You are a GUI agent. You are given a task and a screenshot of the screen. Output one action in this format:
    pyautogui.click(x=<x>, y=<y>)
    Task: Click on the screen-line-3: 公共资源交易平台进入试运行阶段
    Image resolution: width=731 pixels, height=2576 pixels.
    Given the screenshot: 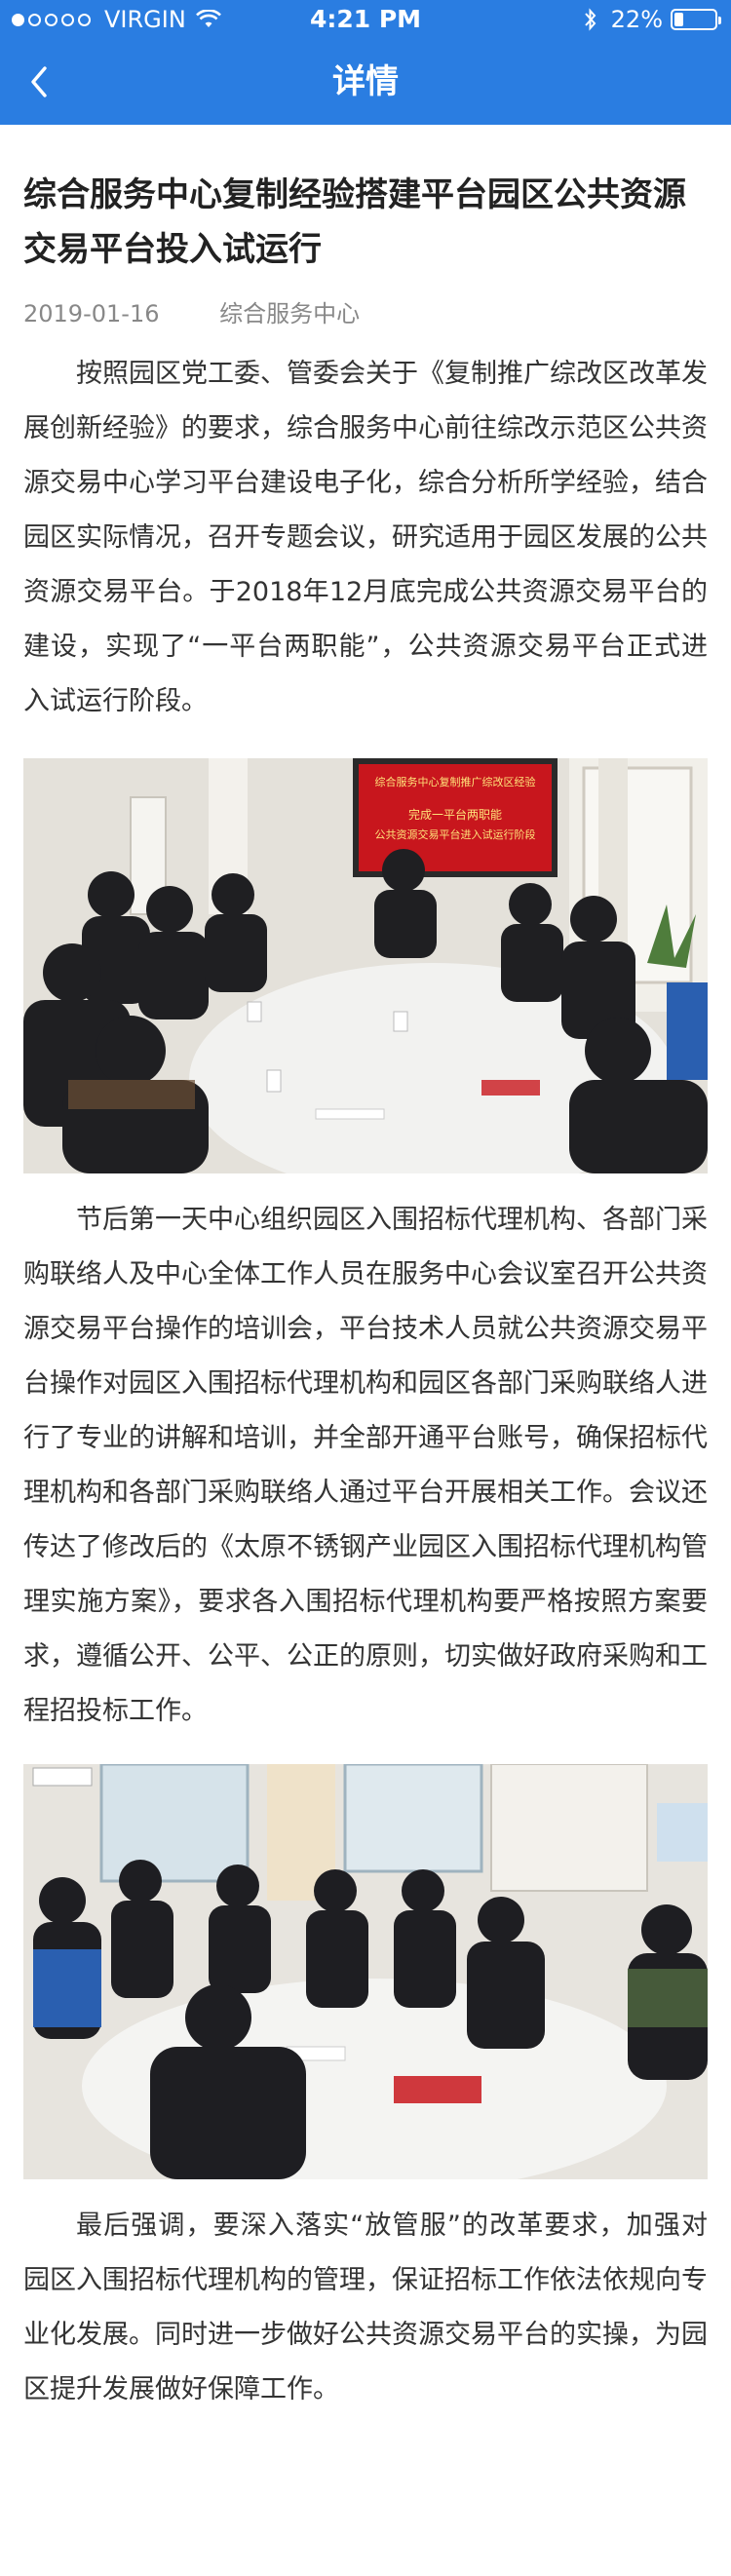 What is the action you would take?
    pyautogui.click(x=455, y=834)
    